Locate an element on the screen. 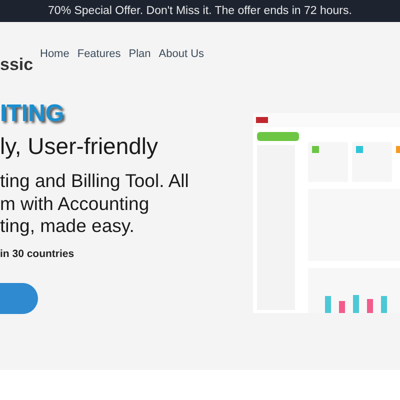  hero-headline: ly, User-friendly is located at coordinates (80, 146).